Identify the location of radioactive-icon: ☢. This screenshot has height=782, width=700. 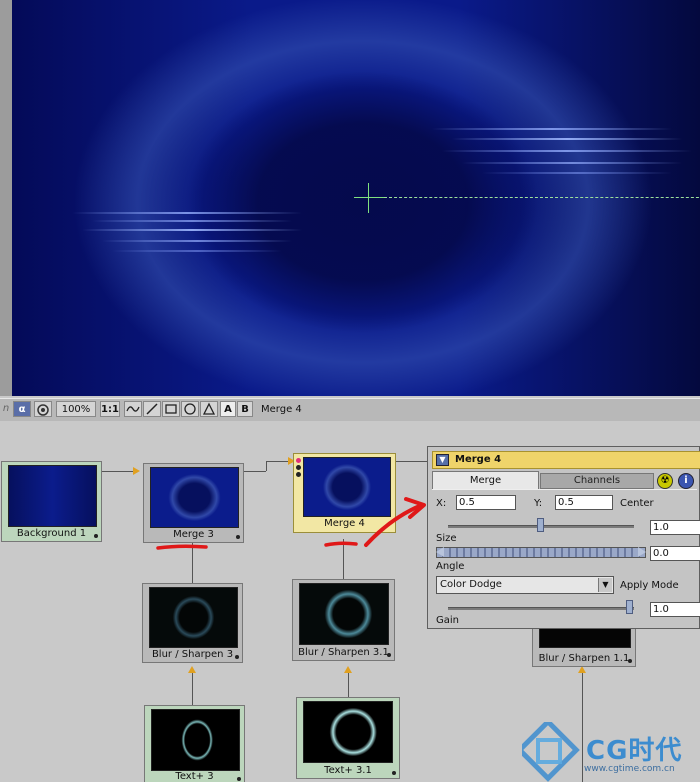
(665, 481).